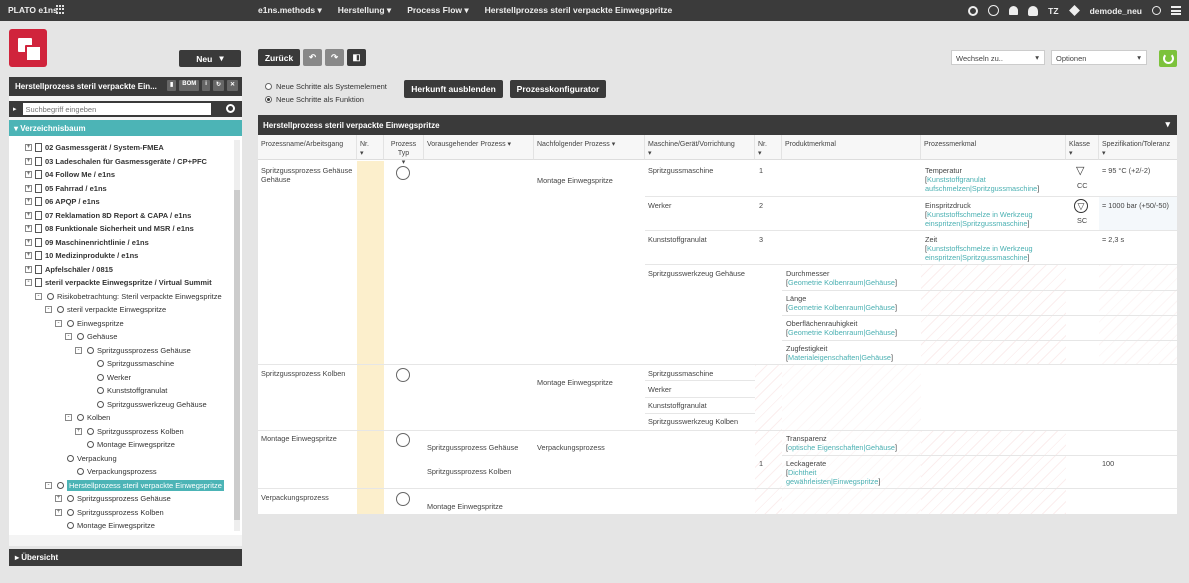 Image resolution: width=1189 pixels, height=583 pixels. Describe the element at coordinates (113, 377) in the screenshot. I see `tree-item: Werker` at that location.